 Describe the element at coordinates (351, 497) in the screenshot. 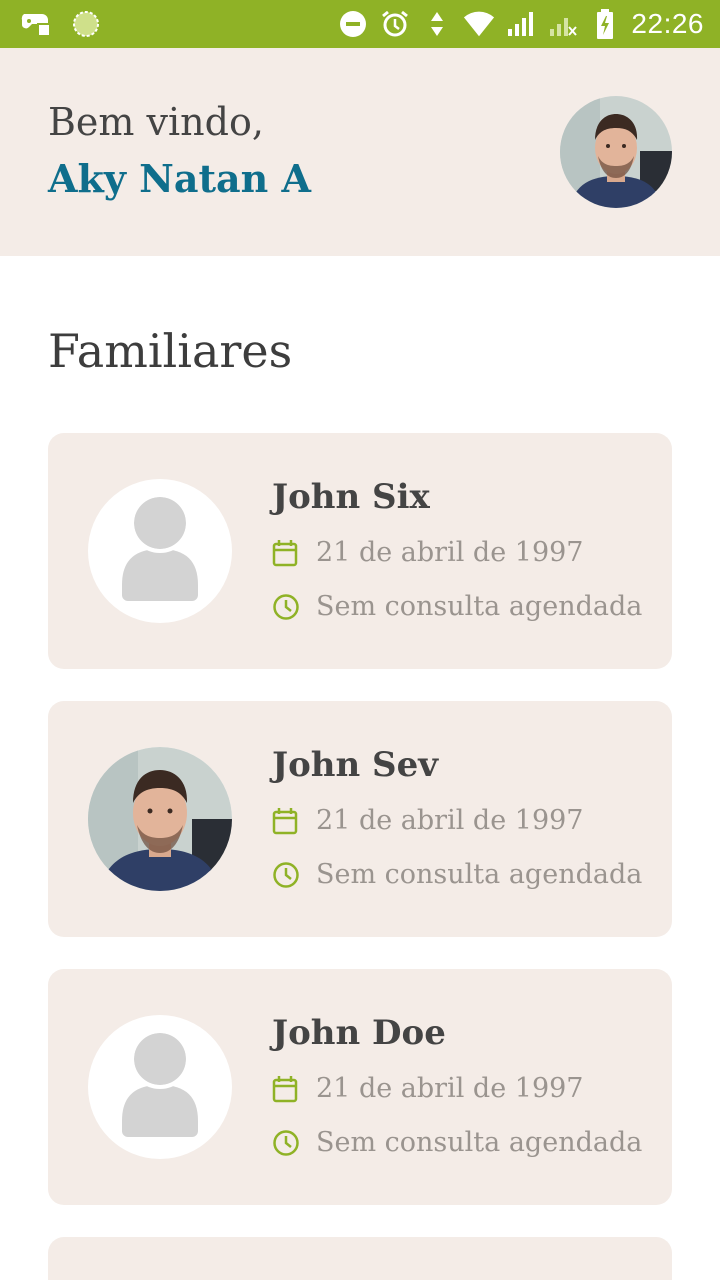

I see `member-name: John Six` at that location.